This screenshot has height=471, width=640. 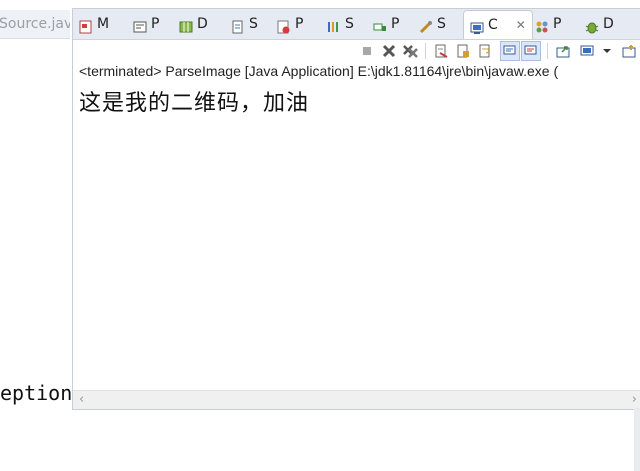 I want to click on tab-console: C ✕, so click(x=498, y=24).